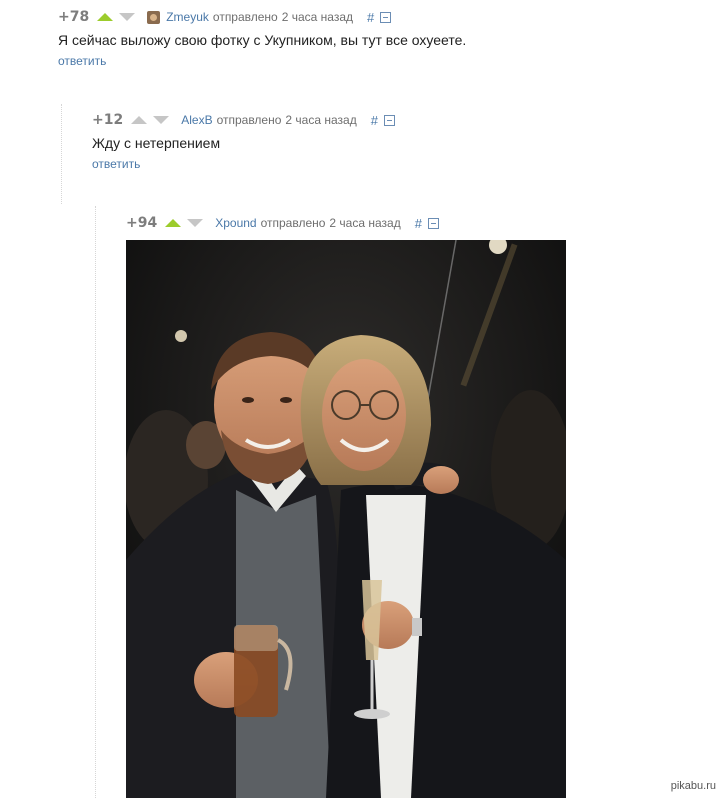 This screenshot has width=722, height=798. Describe the element at coordinates (156, 143) in the screenshot. I see `comment-2-text: Жду с нетерпением` at that location.